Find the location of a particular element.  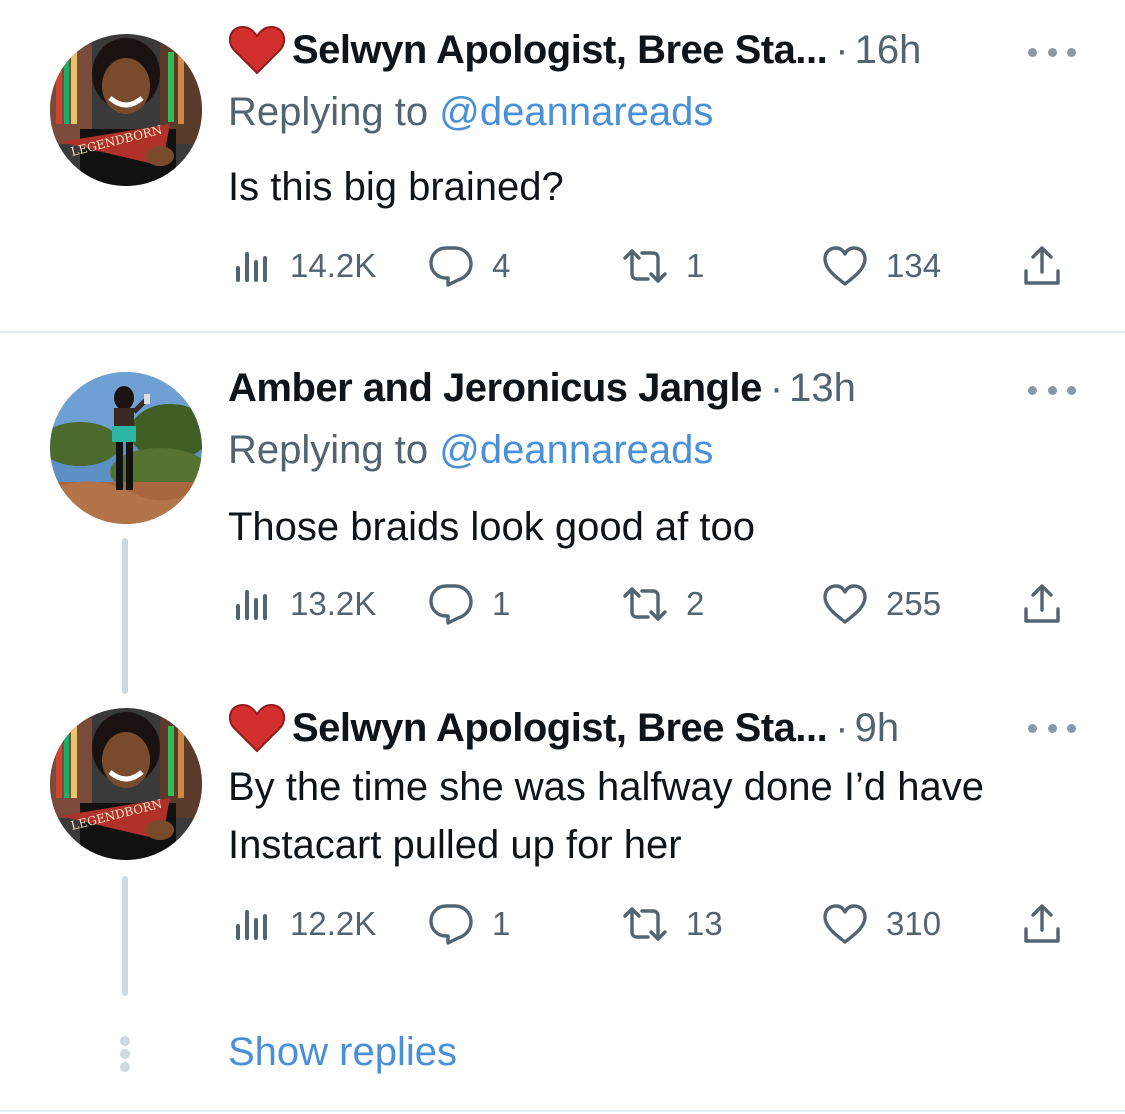

retweet-button: 13 is located at coordinates (672, 924).